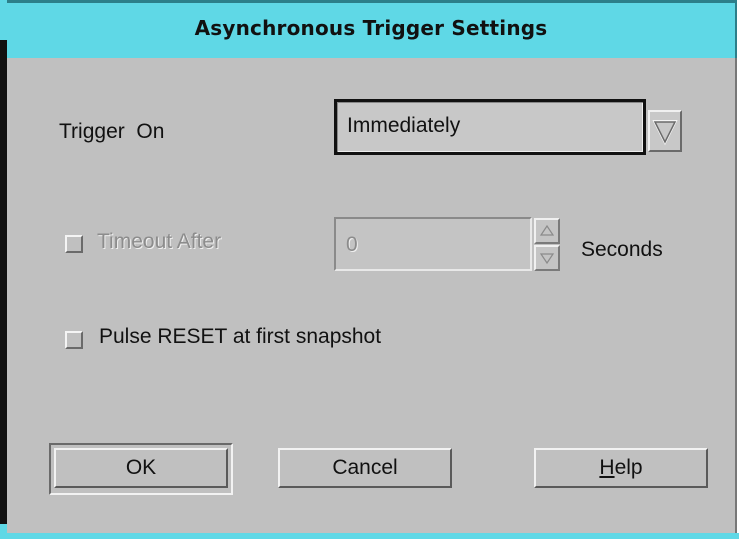 The width and height of the screenshot is (739, 539). Describe the element at coordinates (112, 131) in the screenshot. I see `trigger-on-label: Trigger On` at that location.